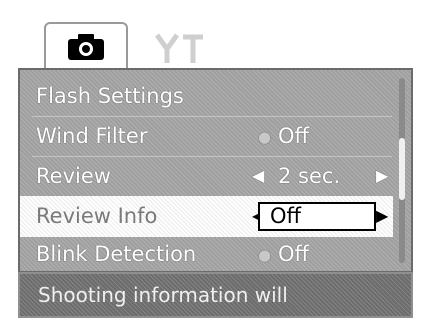 Image resolution: width=431 pixels, height=326 pixels. What do you see at coordinates (206, 254) in the screenshot?
I see `menu-item-blink-detection: Blink Detection ● Off` at bounding box center [206, 254].